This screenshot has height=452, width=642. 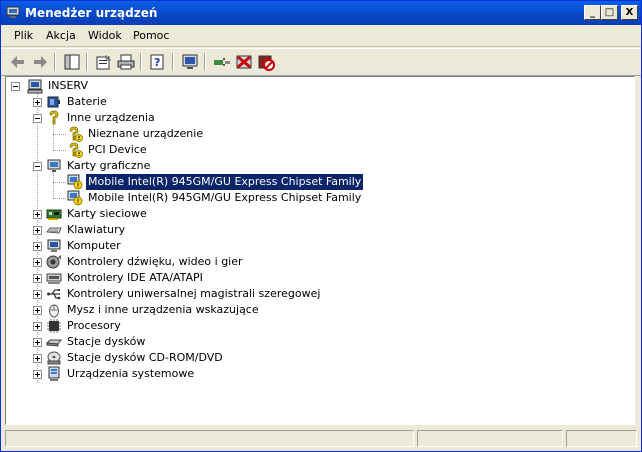 What do you see at coordinates (316, 262) in the screenshot?
I see `tree-item-kontrolery-dzwieku: Kontrolery dźwięku, wideo i gier` at bounding box center [316, 262].